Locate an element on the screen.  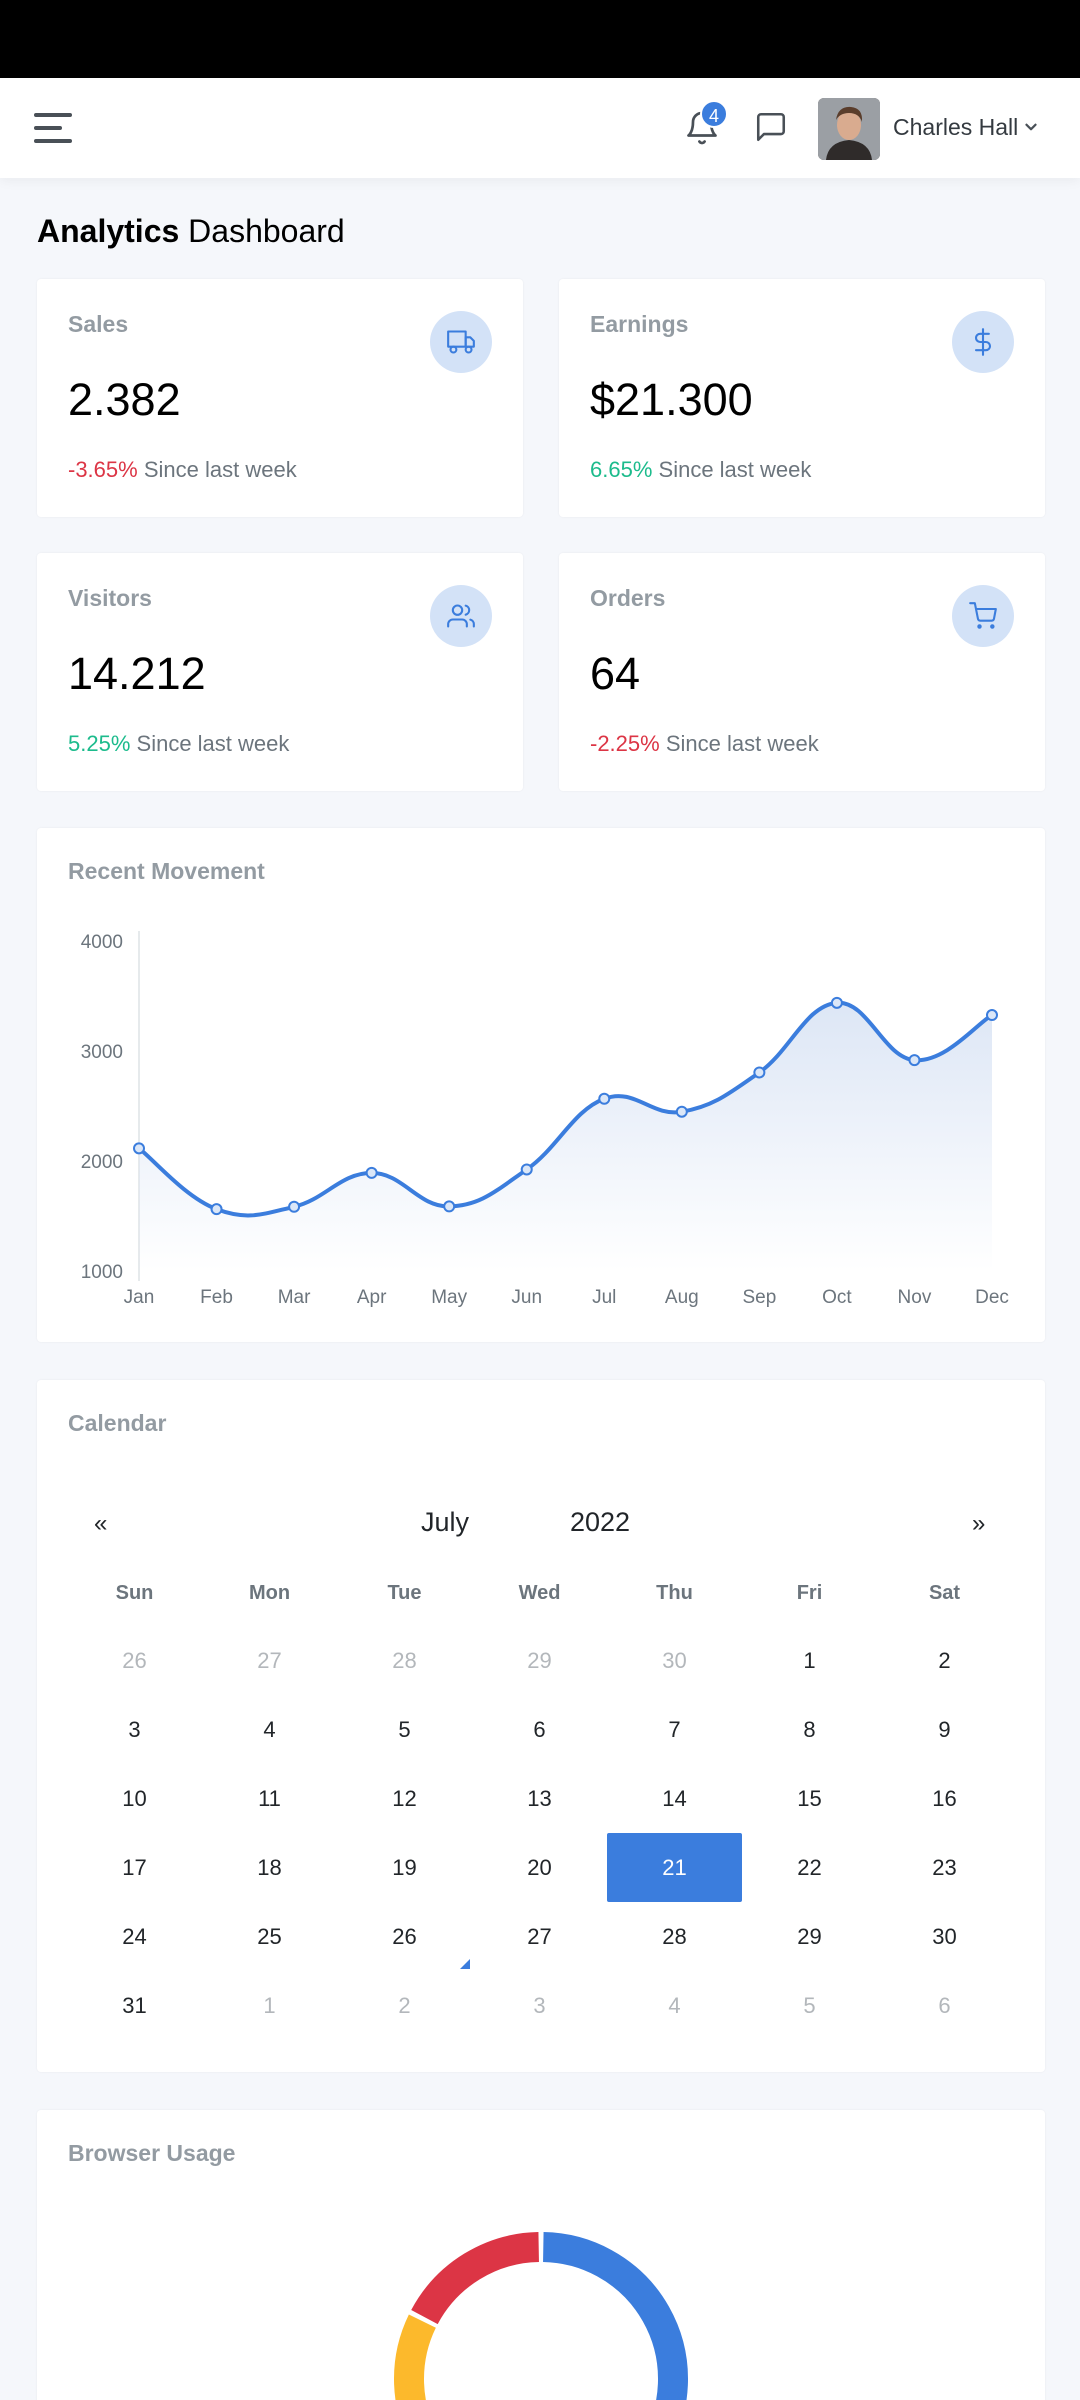
calendar-next-button: » is located at coordinates (978, 1524).